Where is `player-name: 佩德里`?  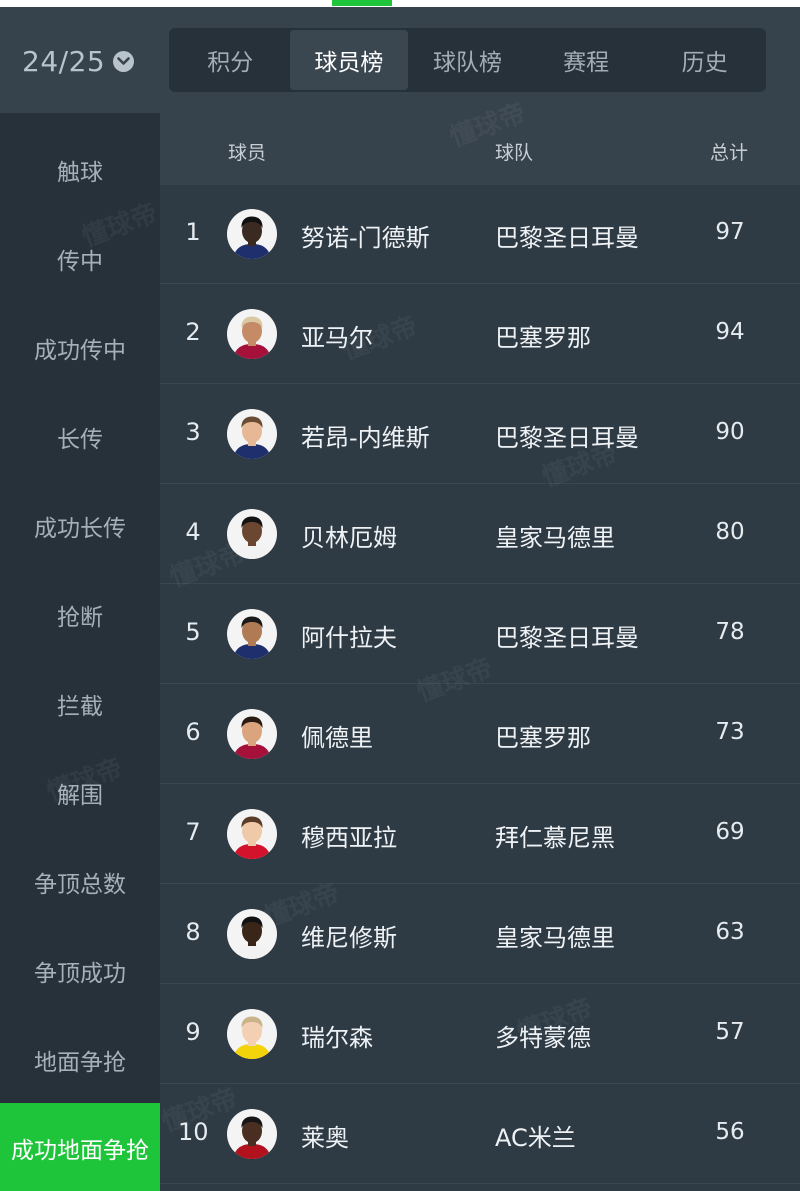
player-name: 佩德里 is located at coordinates (337, 735).